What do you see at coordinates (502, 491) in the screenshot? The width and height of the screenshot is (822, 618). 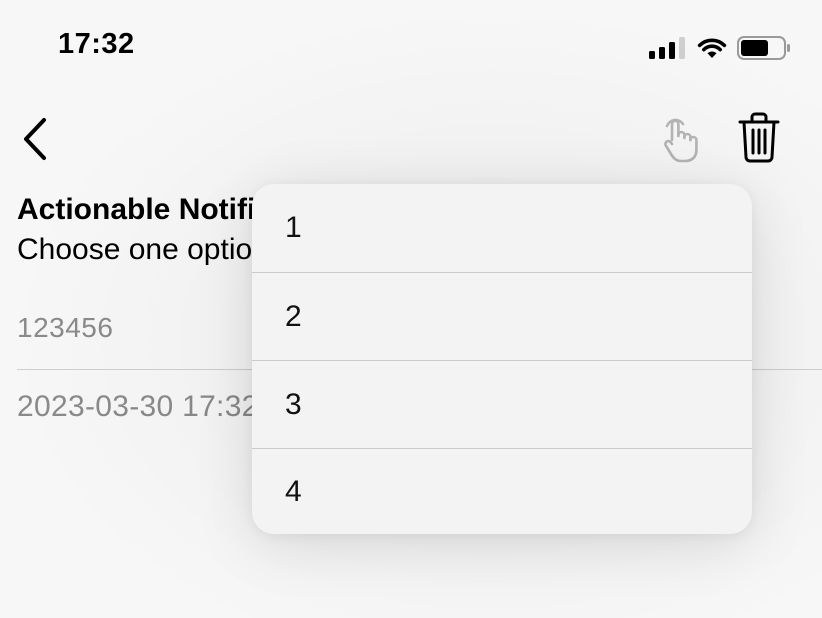 I see `menu-option-4: 4` at bounding box center [502, 491].